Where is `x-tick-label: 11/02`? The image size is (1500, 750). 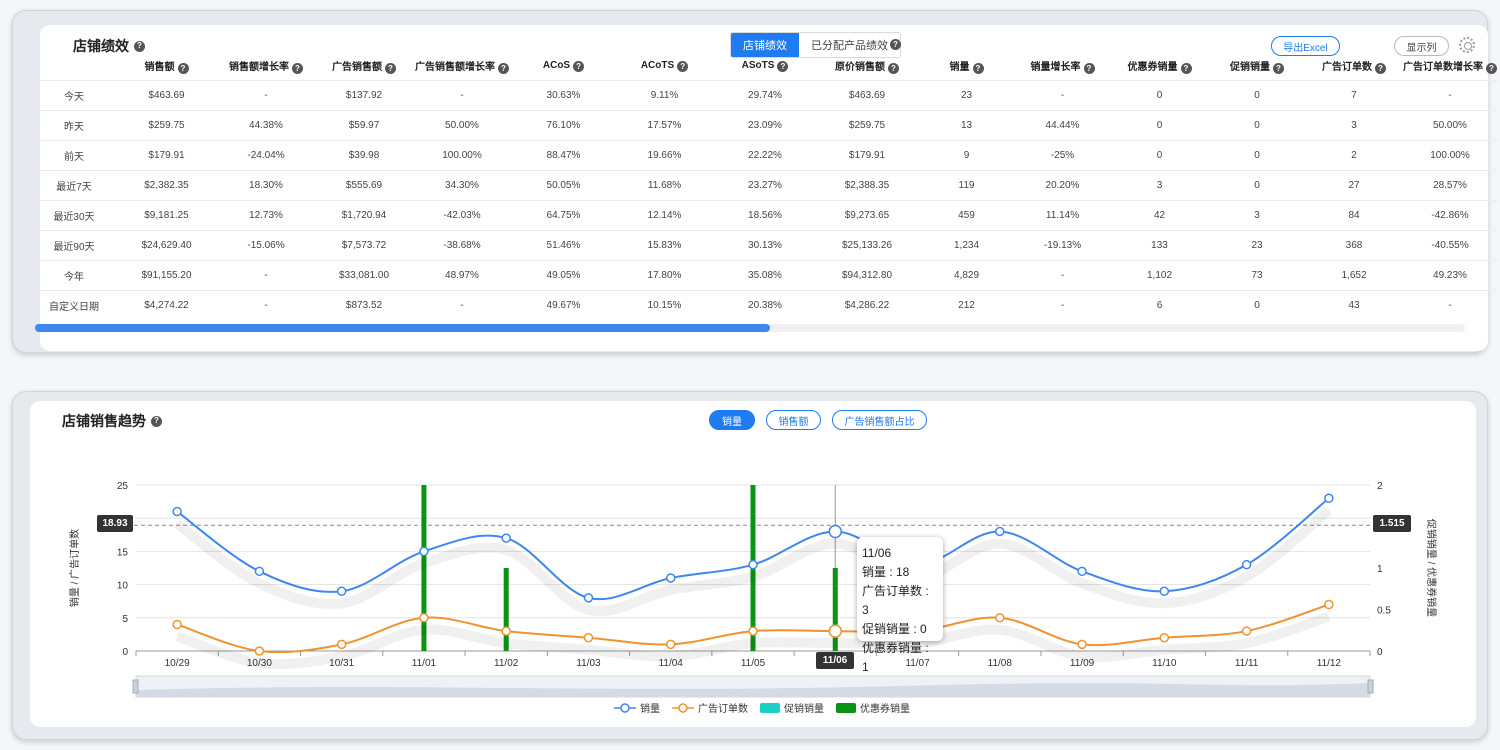
x-tick-label: 11/02 is located at coordinates (506, 663).